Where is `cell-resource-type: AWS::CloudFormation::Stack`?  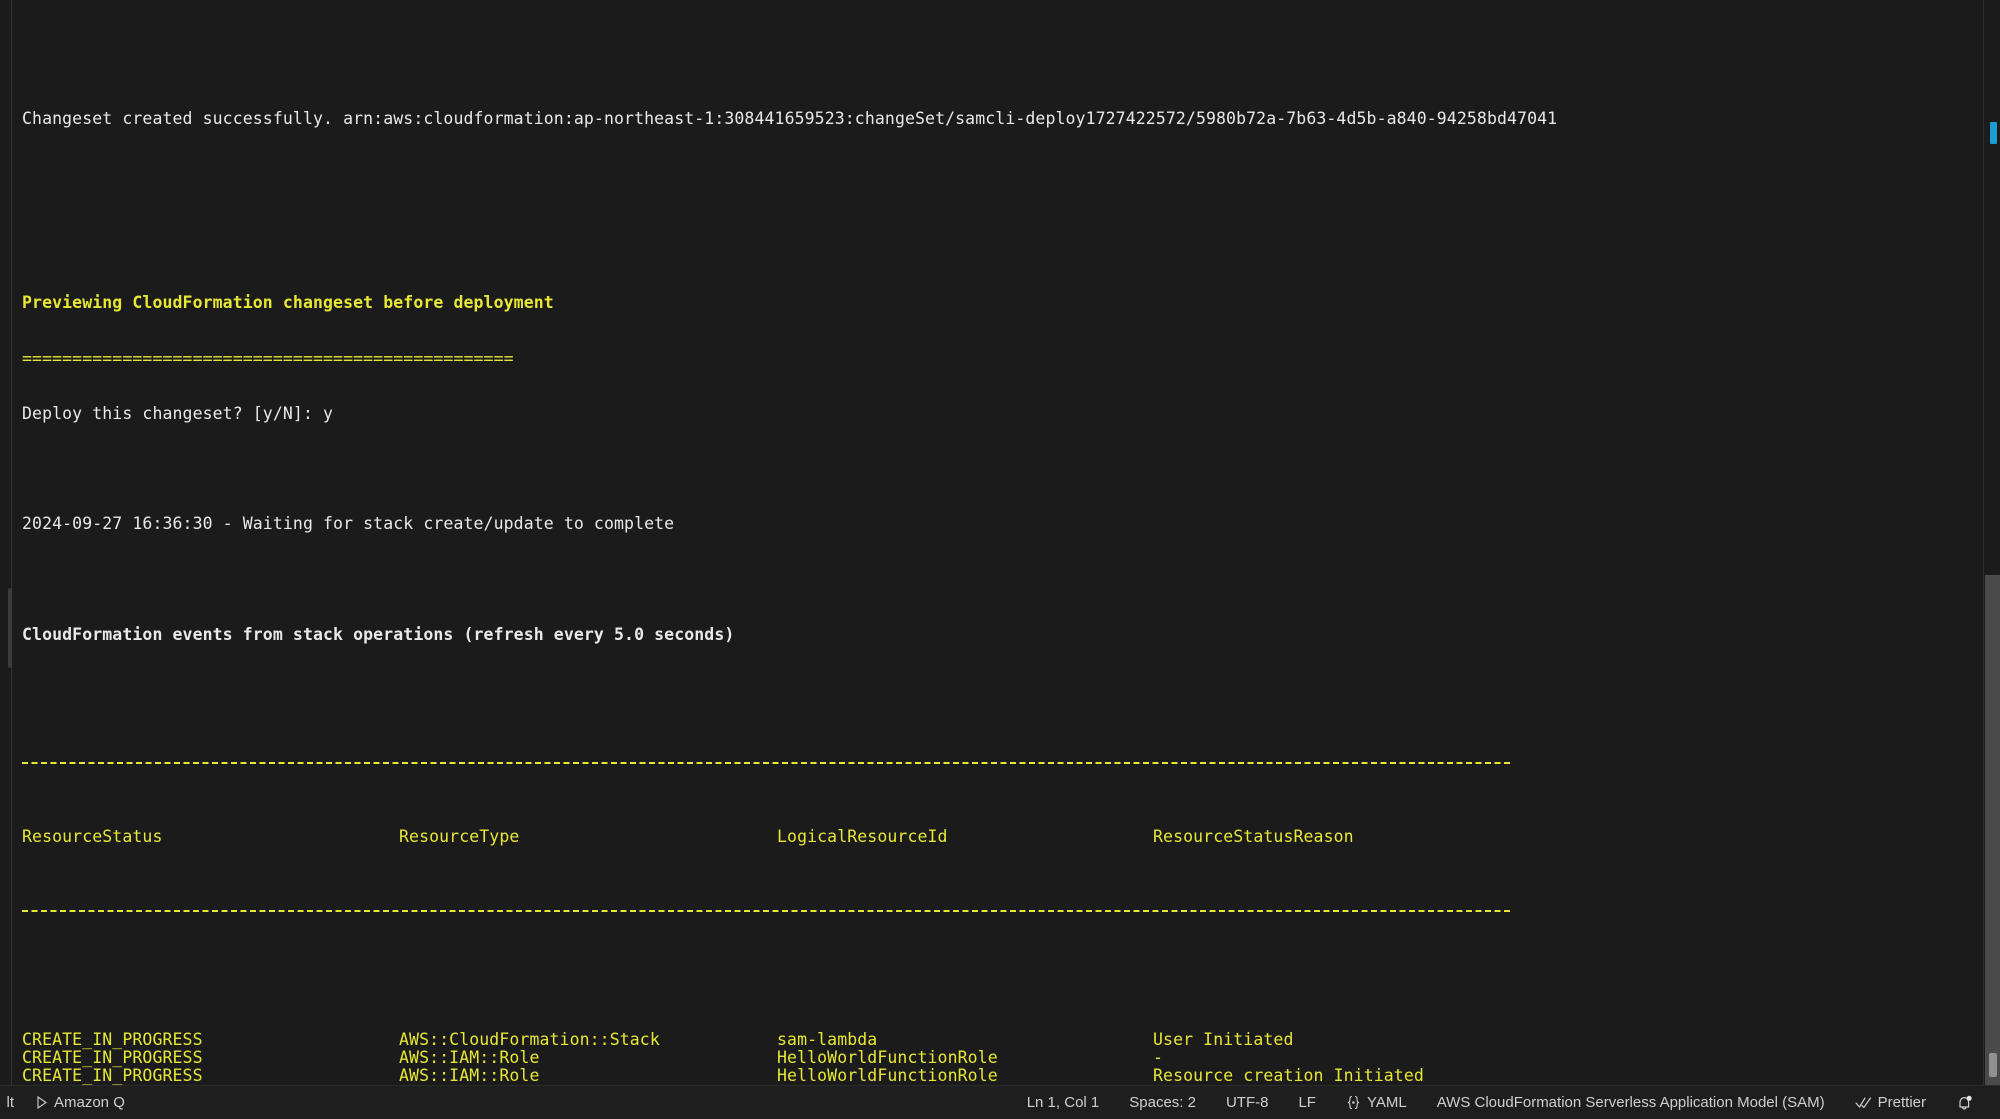 cell-resource-type: AWS::CloudFormation::Stack is located at coordinates (529, 1039).